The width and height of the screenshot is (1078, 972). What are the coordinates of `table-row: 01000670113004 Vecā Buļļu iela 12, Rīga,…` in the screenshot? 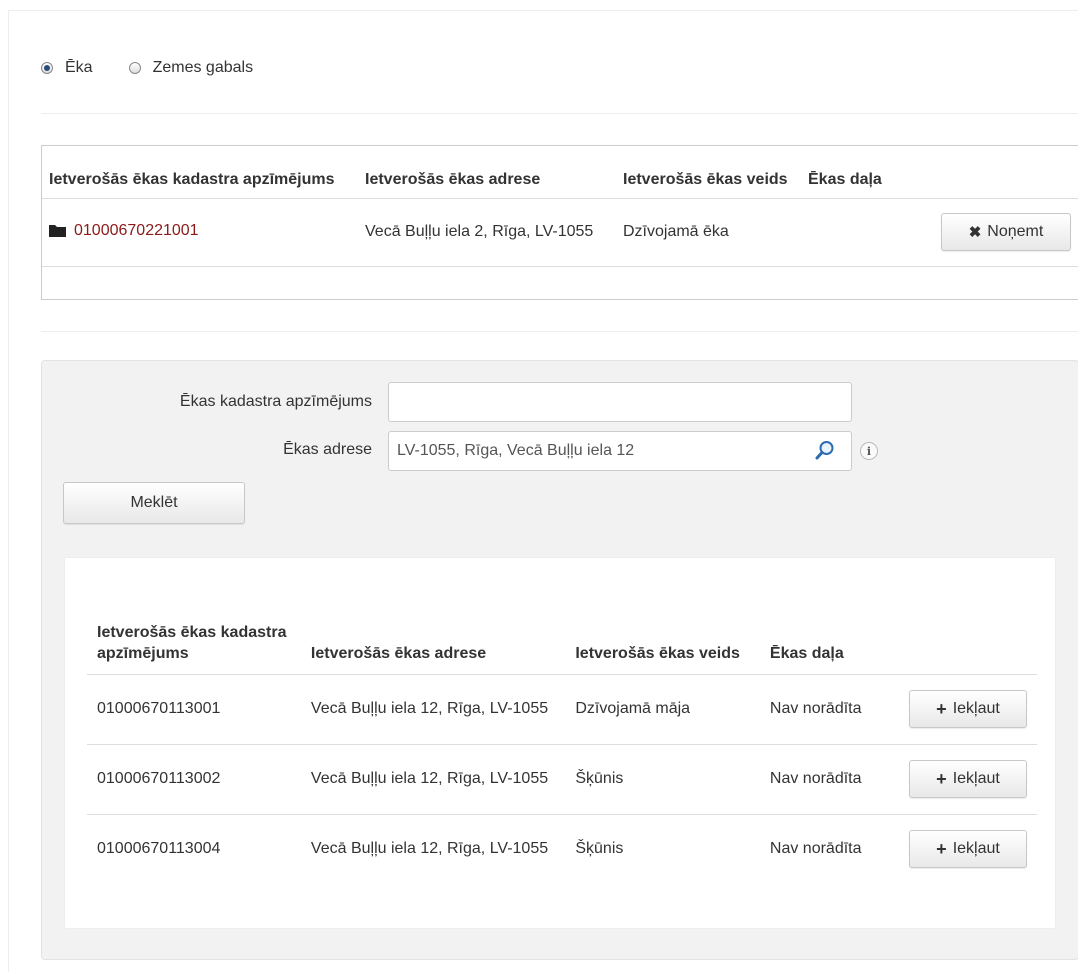 It's located at (562, 849).